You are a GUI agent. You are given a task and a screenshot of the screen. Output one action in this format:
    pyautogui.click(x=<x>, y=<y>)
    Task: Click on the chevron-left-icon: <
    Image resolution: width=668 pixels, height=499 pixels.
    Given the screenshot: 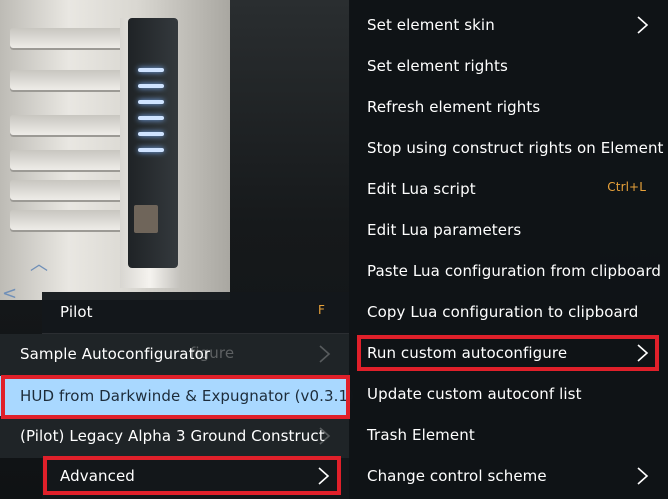 What is the action you would take?
    pyautogui.click(x=10, y=293)
    